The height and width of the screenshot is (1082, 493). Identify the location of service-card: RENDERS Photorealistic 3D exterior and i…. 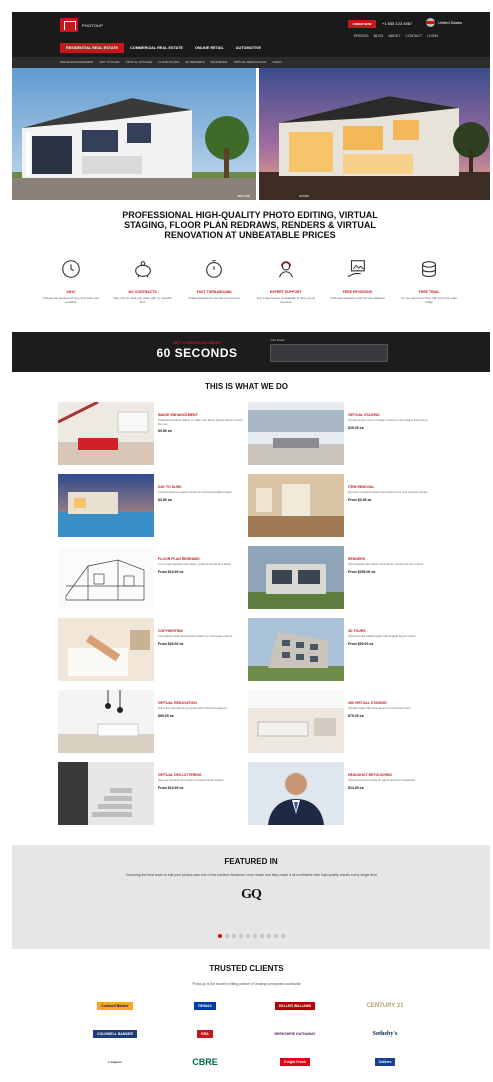
(343, 578).